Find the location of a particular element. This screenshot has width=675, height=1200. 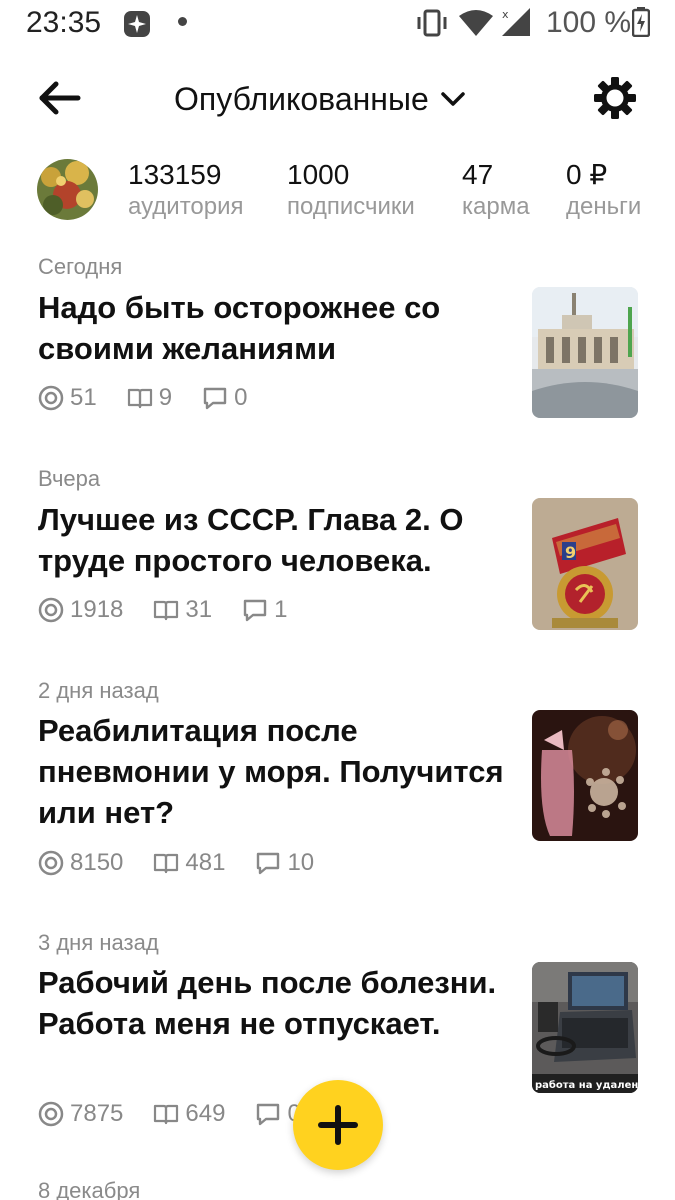

app-notification-icon is located at coordinates (137, 24).